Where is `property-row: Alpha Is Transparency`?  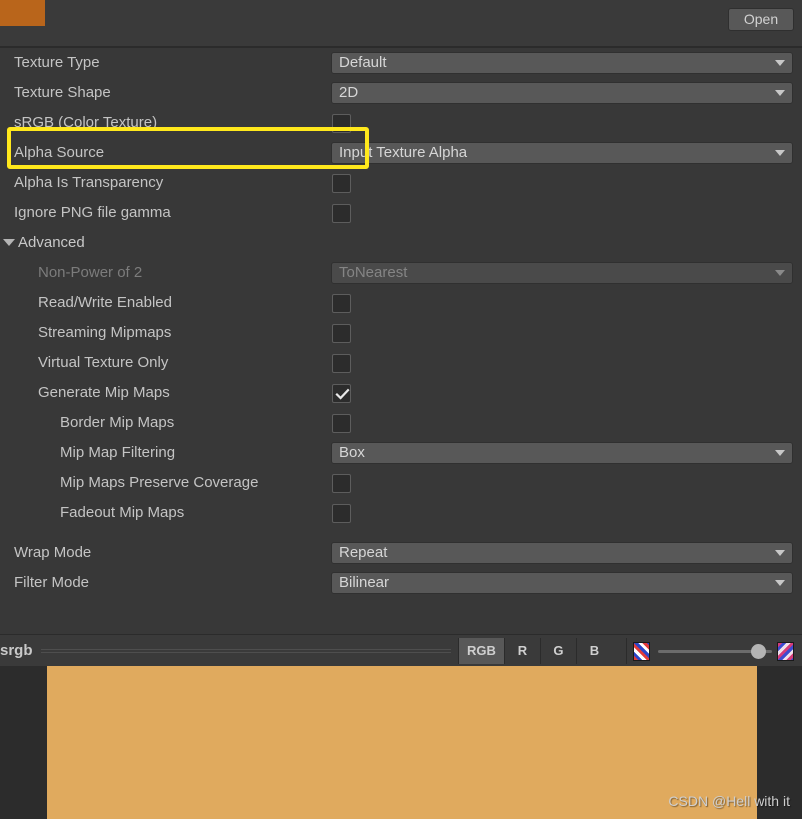
property-row: Alpha Is Transparency is located at coordinates (401, 183).